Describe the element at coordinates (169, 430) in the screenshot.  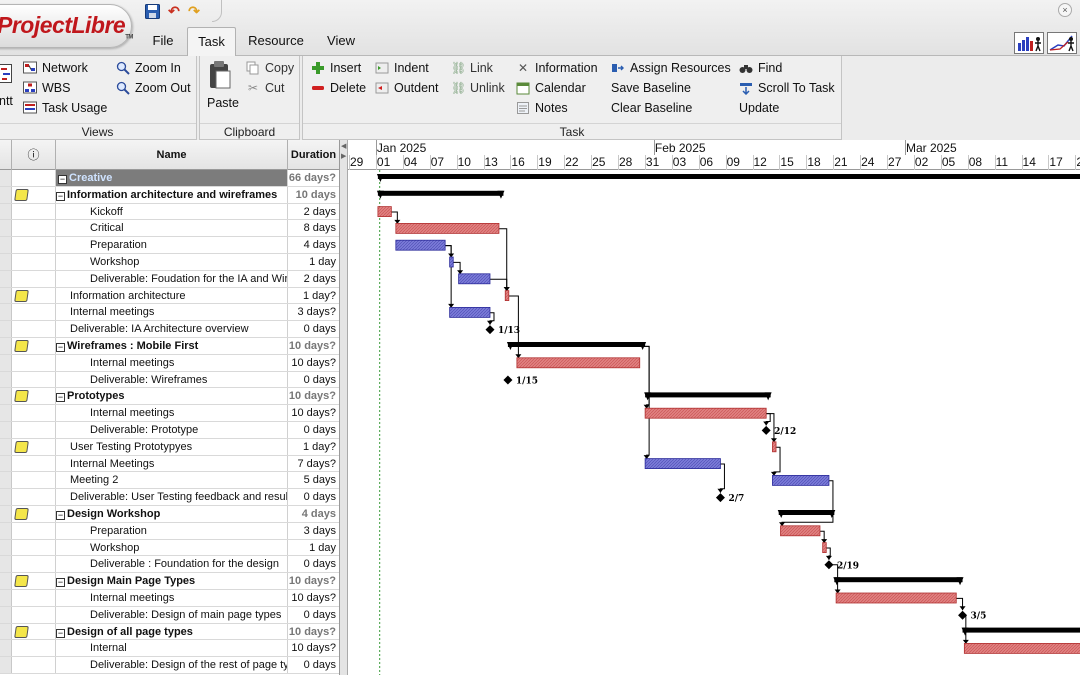
I see `table-row: Deliverable: Prototype 0 days` at that location.